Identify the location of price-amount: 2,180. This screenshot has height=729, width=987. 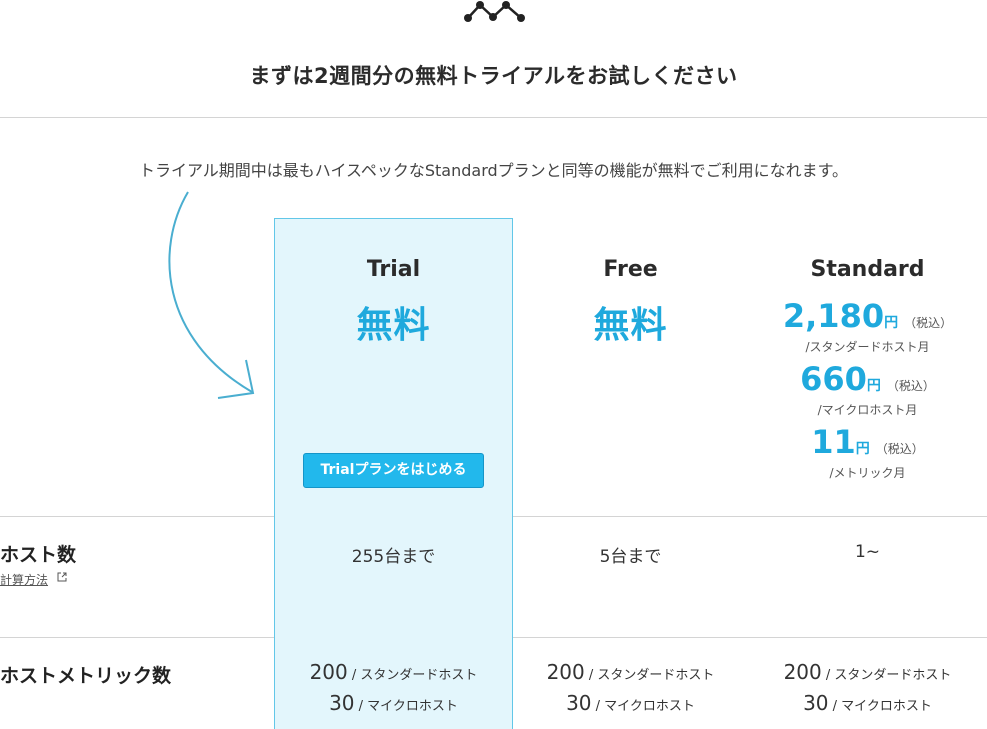
(833, 316).